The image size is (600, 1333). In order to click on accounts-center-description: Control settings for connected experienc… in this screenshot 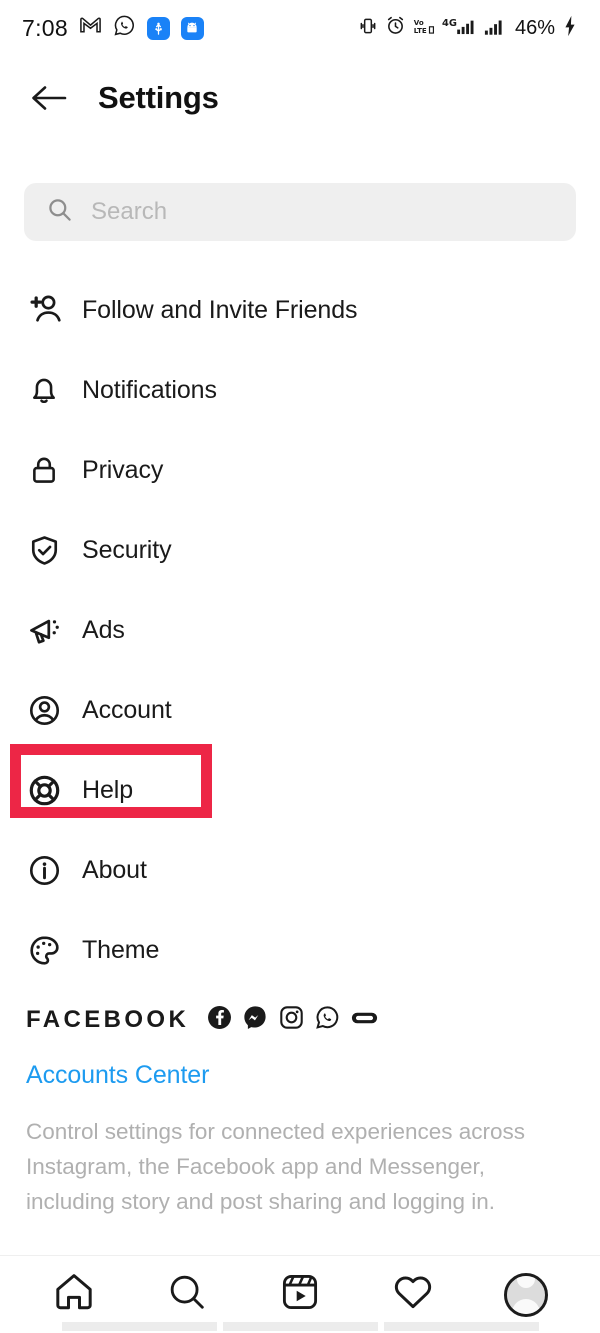, I will do `click(276, 1166)`.